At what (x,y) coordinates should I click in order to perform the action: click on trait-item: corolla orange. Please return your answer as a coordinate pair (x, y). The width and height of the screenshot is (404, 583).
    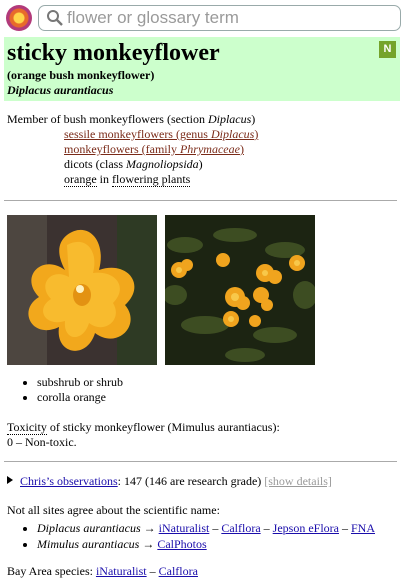
    Looking at the image, I should click on (212, 397).